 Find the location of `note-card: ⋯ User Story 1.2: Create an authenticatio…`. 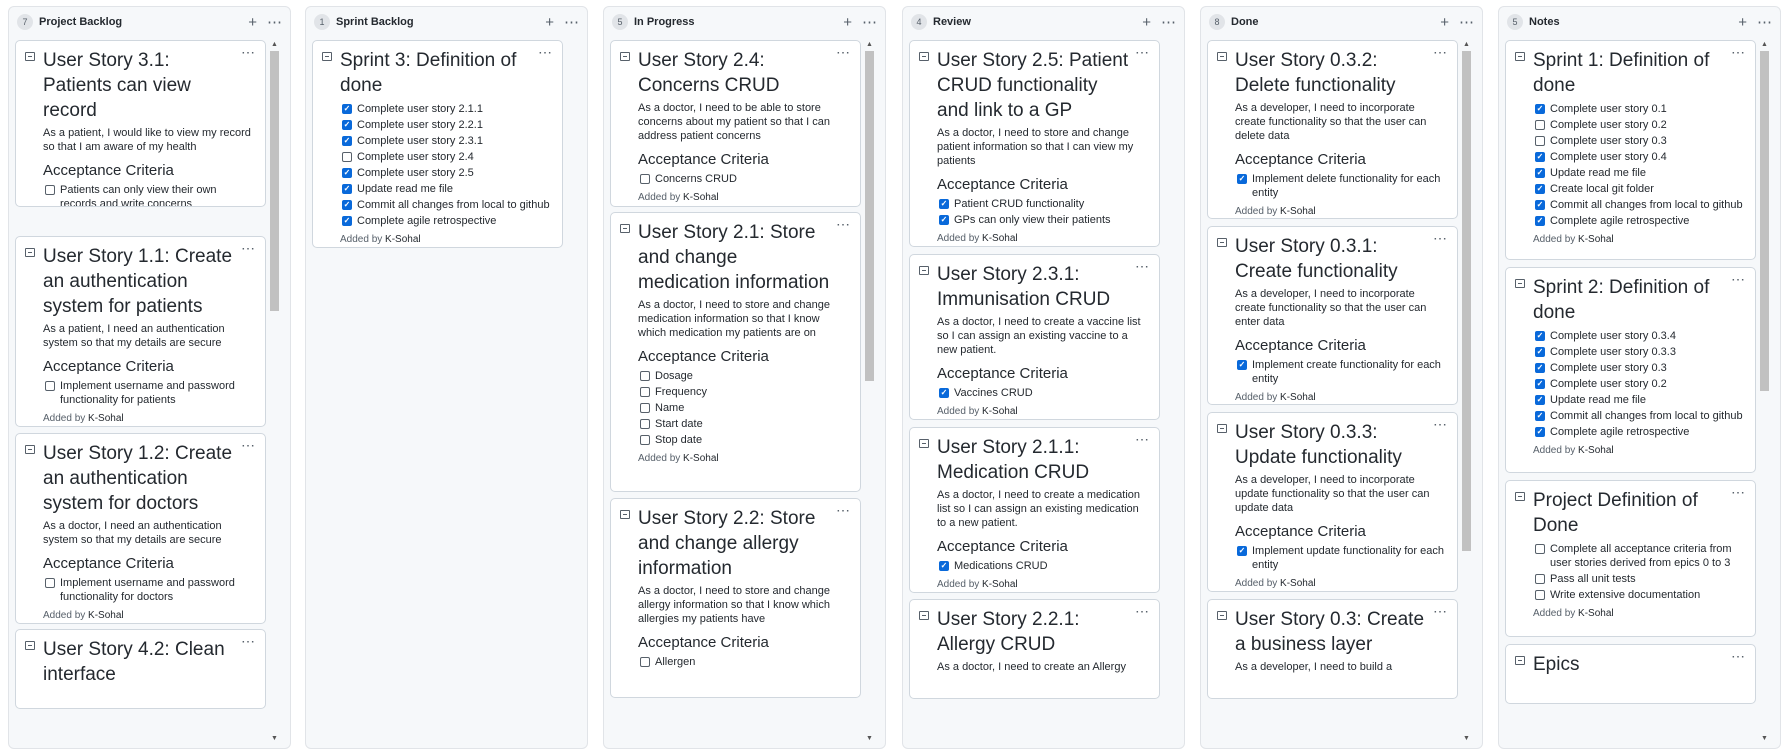

note-card: ⋯ User Story 1.2: Create an authenticatio… is located at coordinates (140, 528).